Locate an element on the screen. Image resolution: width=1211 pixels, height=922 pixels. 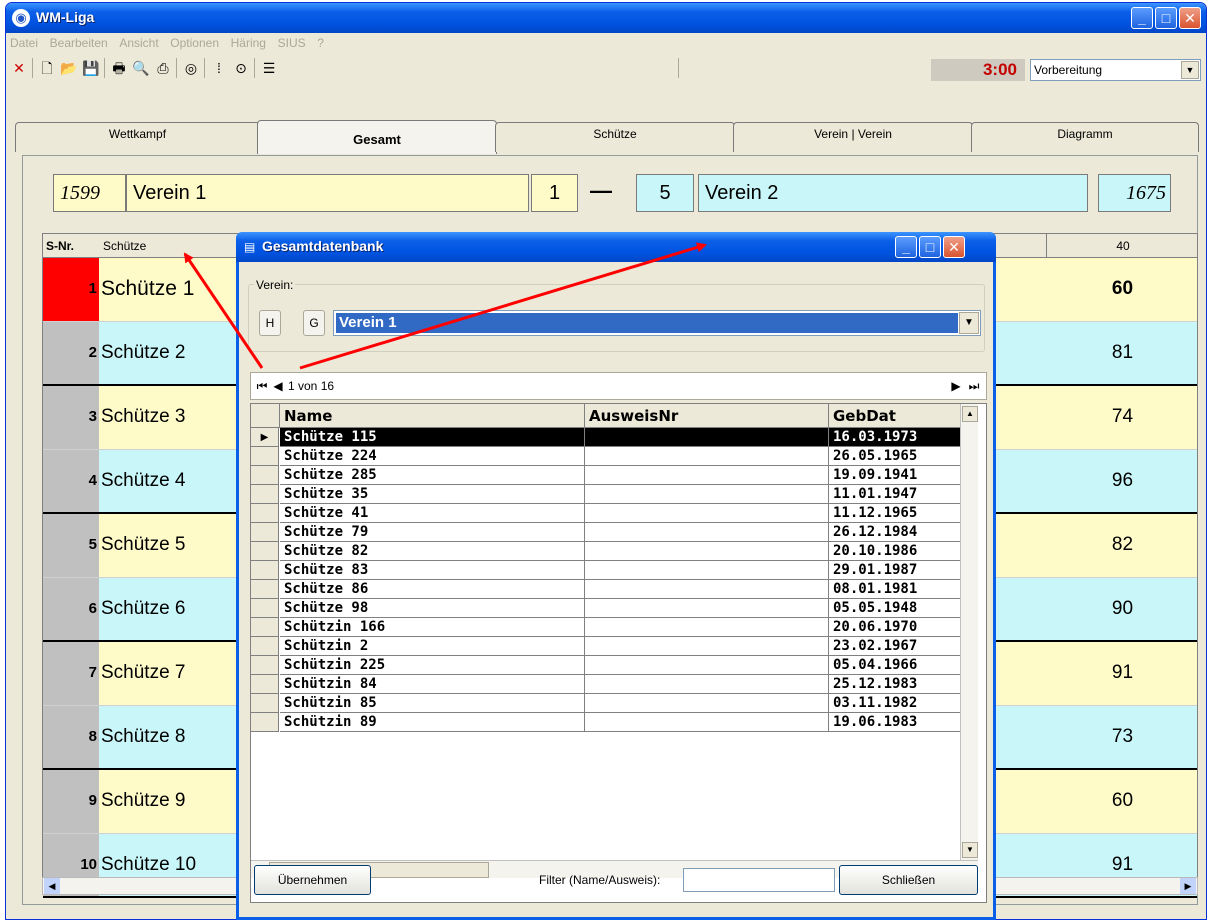
scroll-up-icon: ▲ is located at coordinates (970, 414).